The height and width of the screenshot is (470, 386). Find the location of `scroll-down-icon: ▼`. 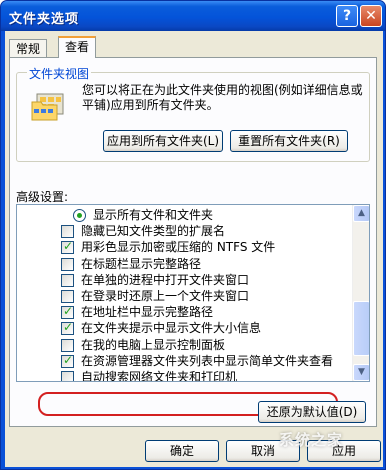

scroll-down-icon: ▼ is located at coordinates (361, 372).